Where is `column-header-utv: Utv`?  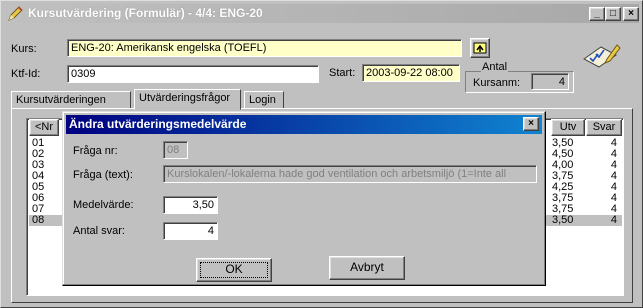 column-header-utv: Utv is located at coordinates (568, 127).